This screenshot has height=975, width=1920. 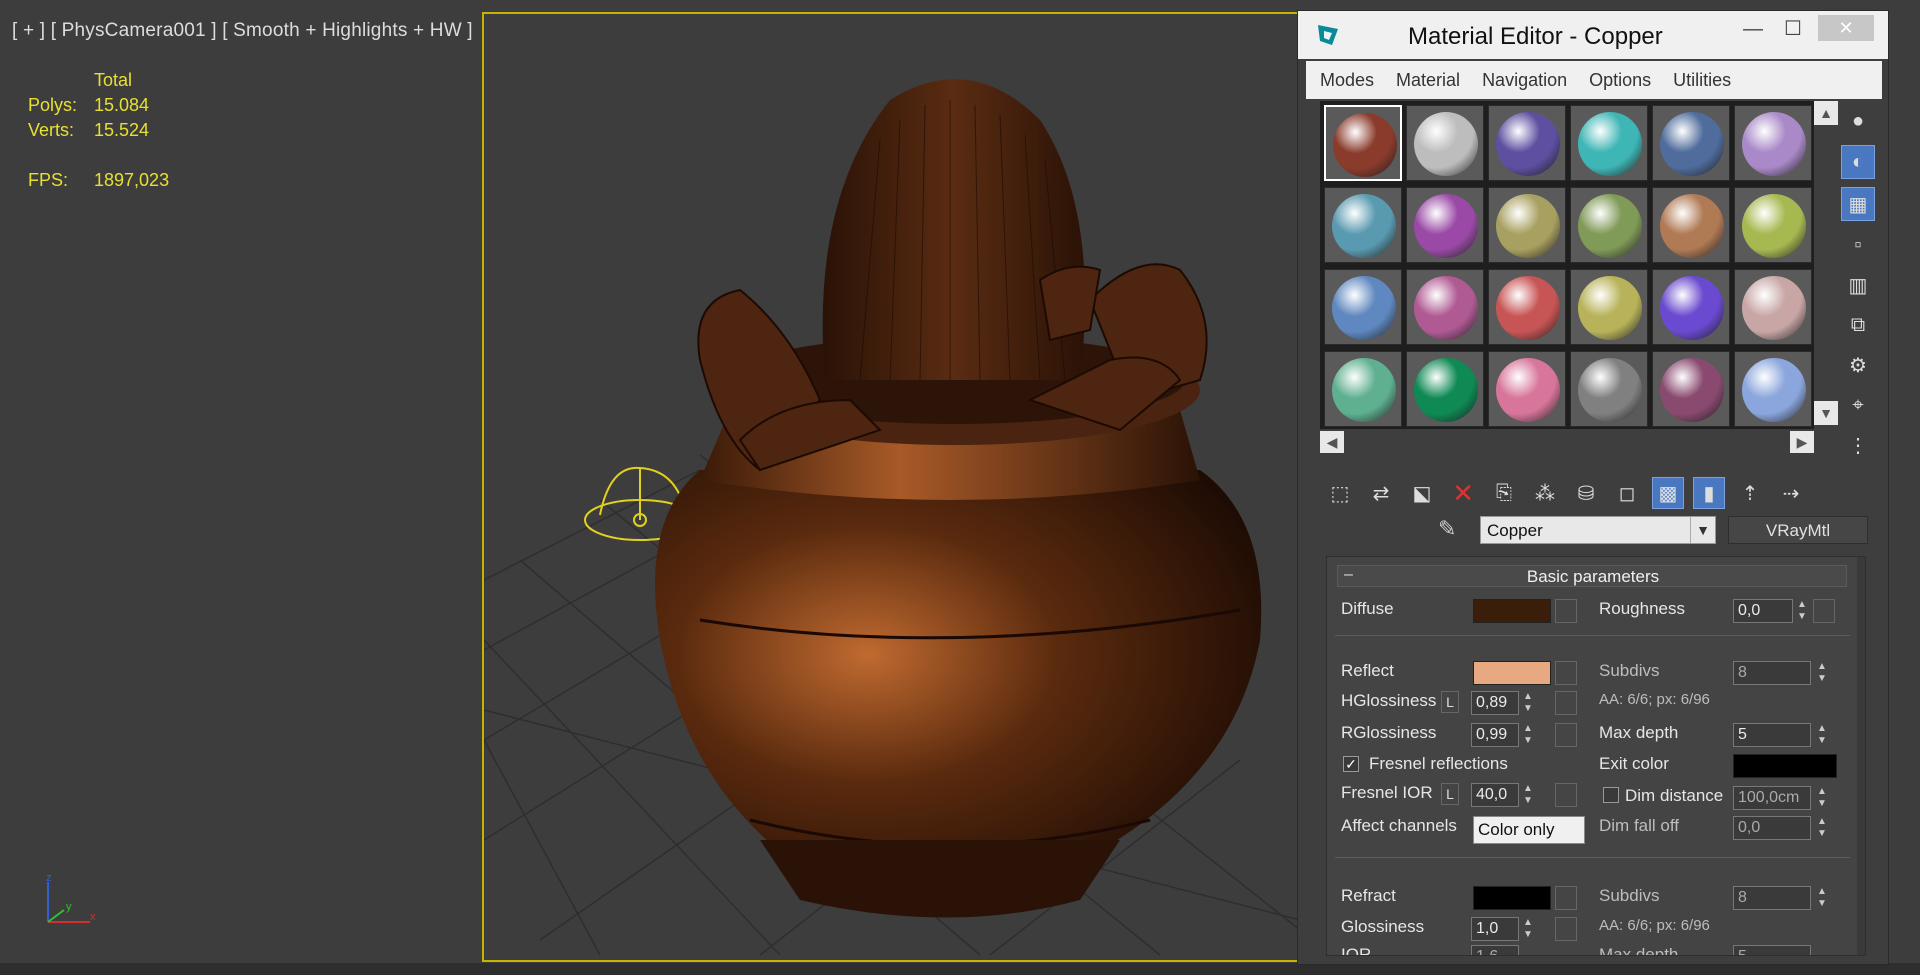 What do you see at coordinates (1528, 929) in the screenshot?
I see `glossiness-spinner: ▲ ▼` at bounding box center [1528, 929].